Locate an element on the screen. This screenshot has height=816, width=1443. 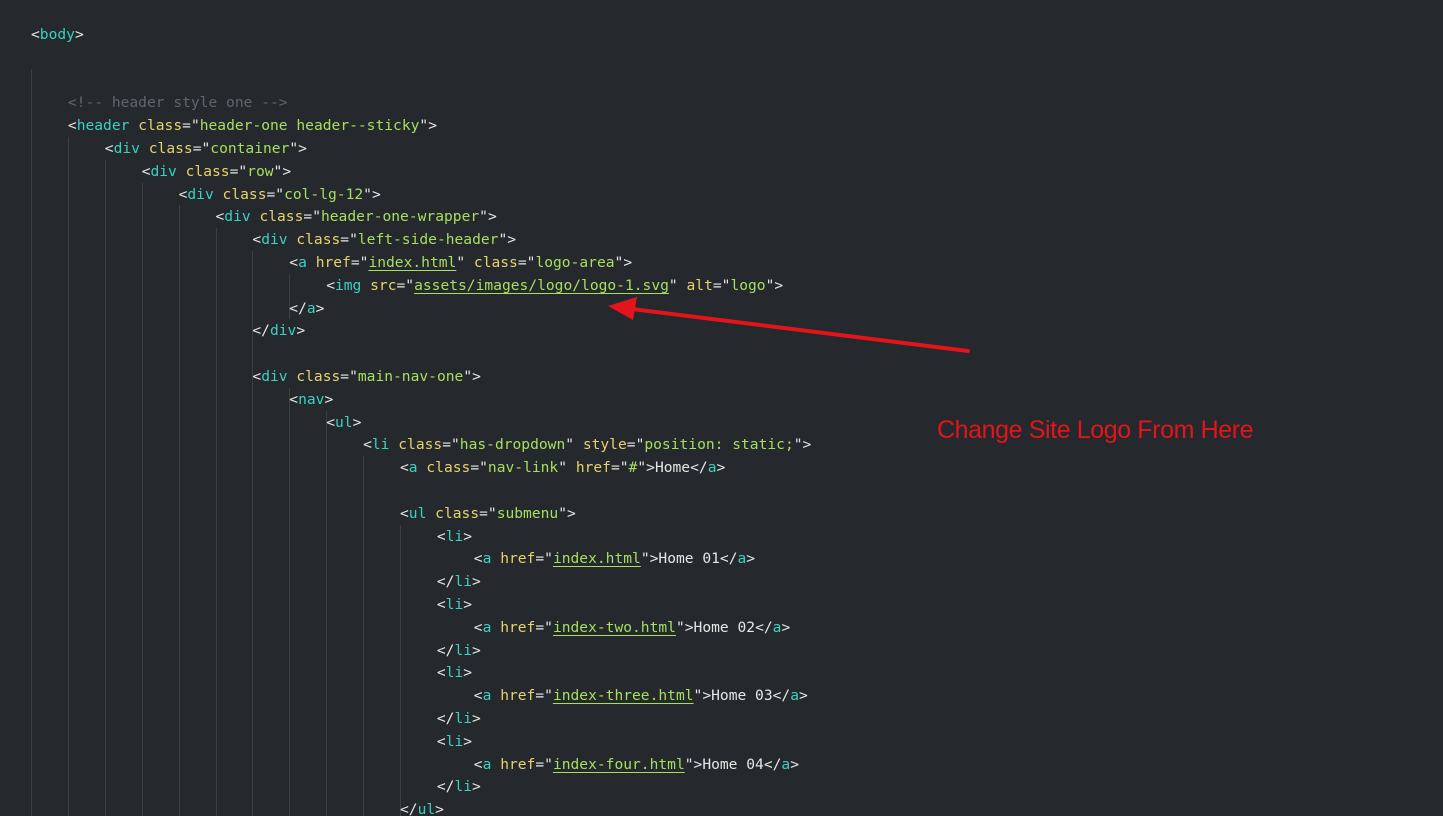
code-text: Home 02 is located at coordinates (724, 627).